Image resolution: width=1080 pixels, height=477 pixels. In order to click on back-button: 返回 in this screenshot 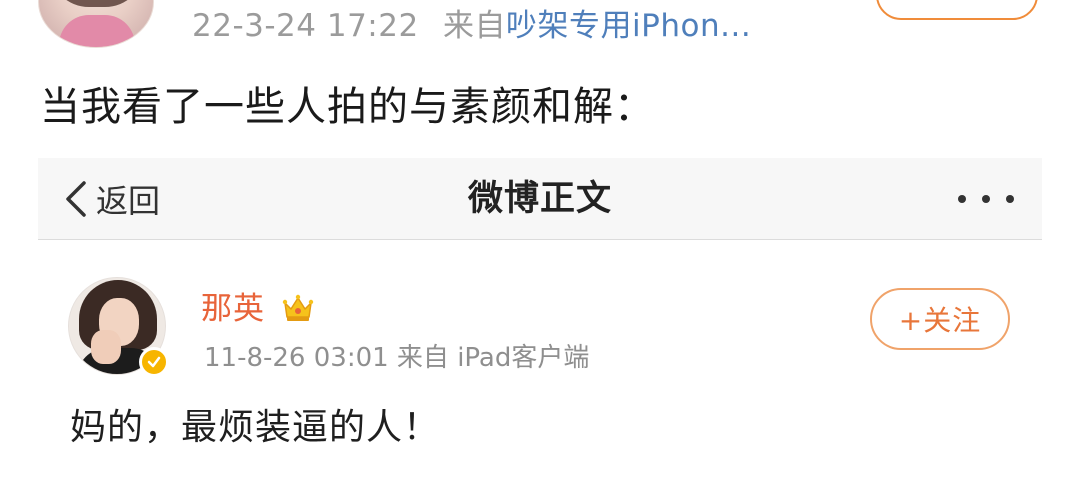, I will do `click(111, 199)`.